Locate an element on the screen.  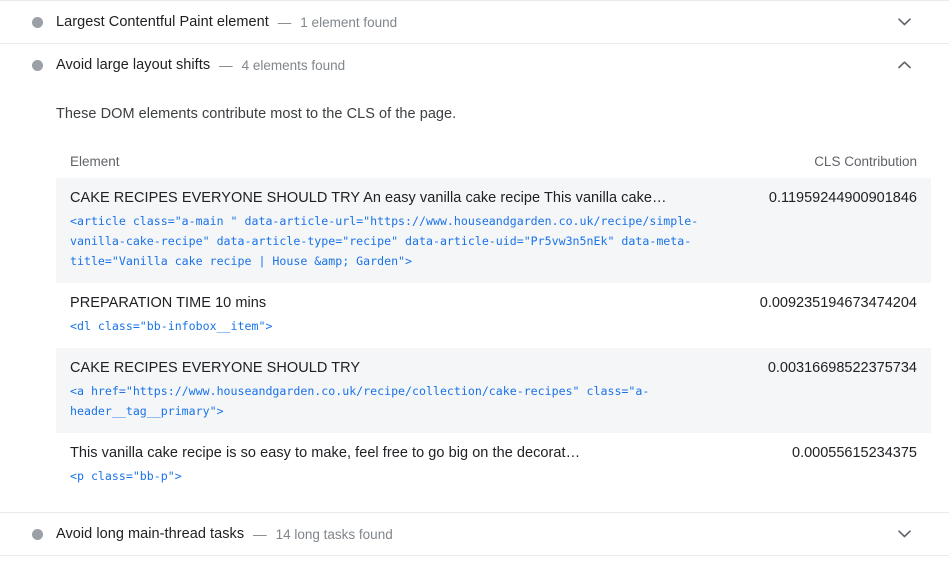
node-text: PREPARATION TIME 10 mins is located at coordinates (168, 303).